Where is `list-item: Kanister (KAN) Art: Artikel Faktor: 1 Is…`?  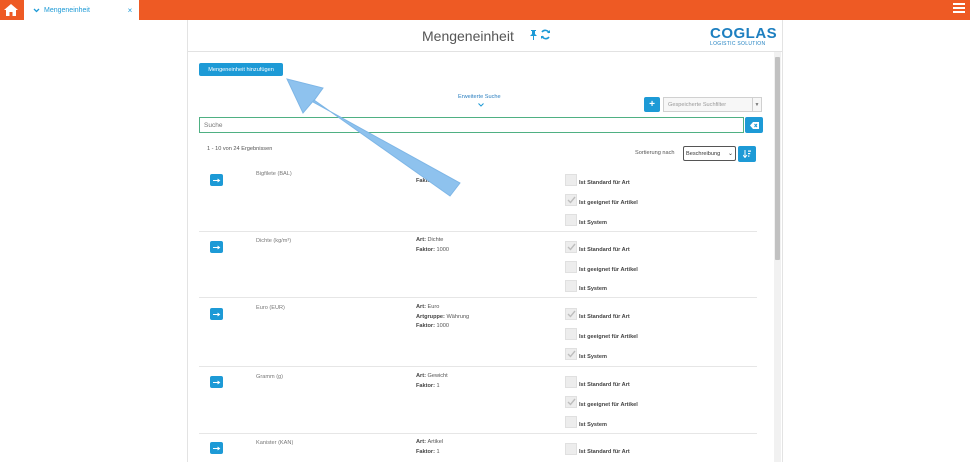
list-item: Kanister (KAN) Art: Artikel Faktor: 1 Is… is located at coordinates (478, 448).